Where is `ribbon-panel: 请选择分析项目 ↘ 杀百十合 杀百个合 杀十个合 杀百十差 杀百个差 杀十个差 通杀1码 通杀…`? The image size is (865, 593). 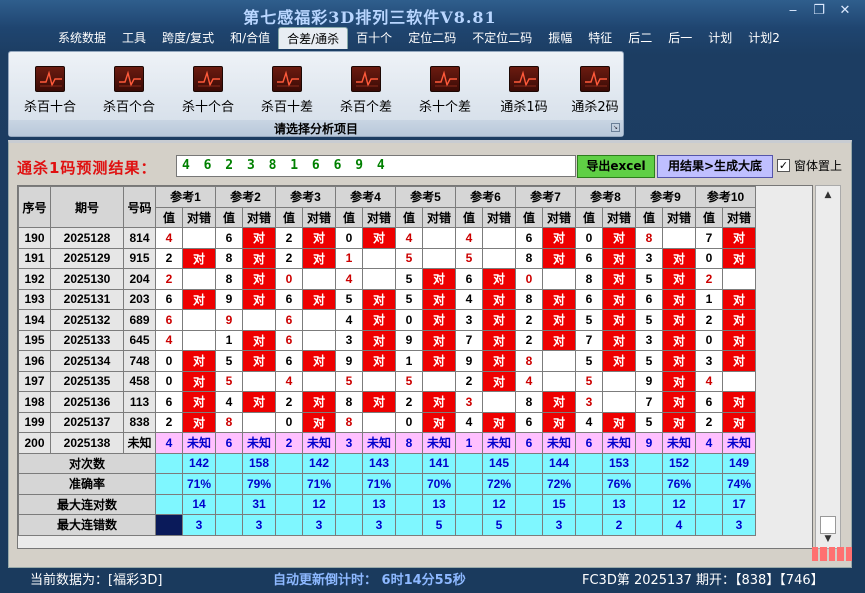 ribbon-panel: 请选择分析项目 ↘ 杀百十合 杀百个合 杀十个合 杀百十差 杀百个差 杀十个差 通杀1码 通杀… is located at coordinates (316, 94).